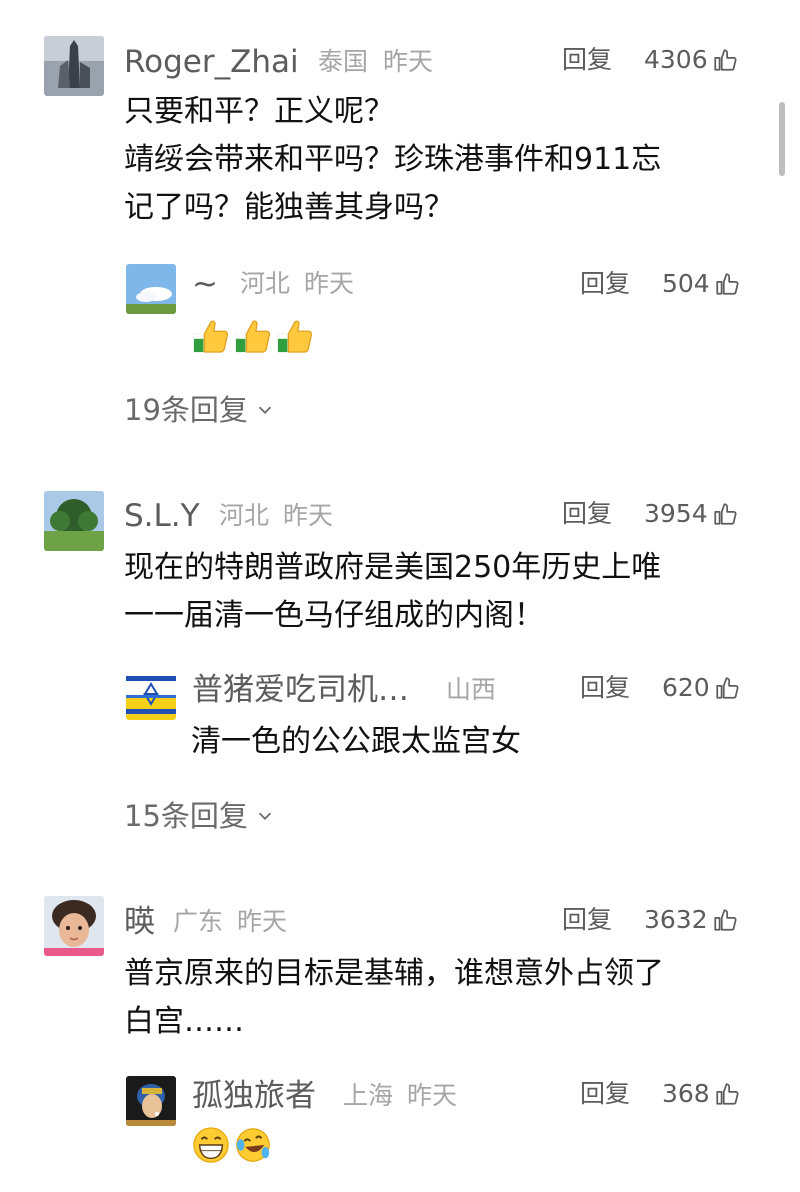  I want to click on comment-text: 现在的特朗普政府是美国250年历史上唯 一一届清一色马仔组成的内阁！, so click(393, 591).